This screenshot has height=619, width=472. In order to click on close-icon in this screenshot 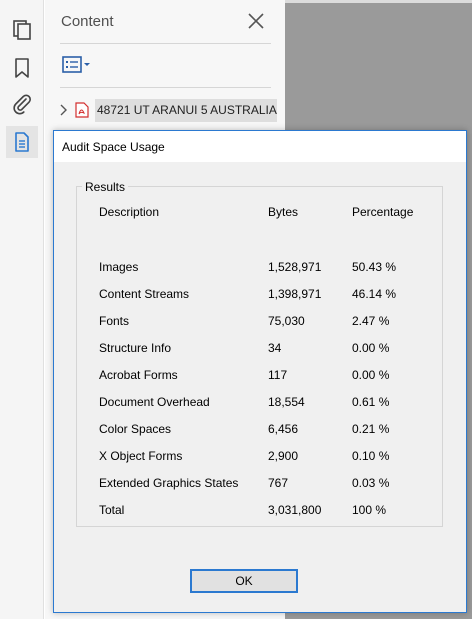, I will do `click(256, 22)`.